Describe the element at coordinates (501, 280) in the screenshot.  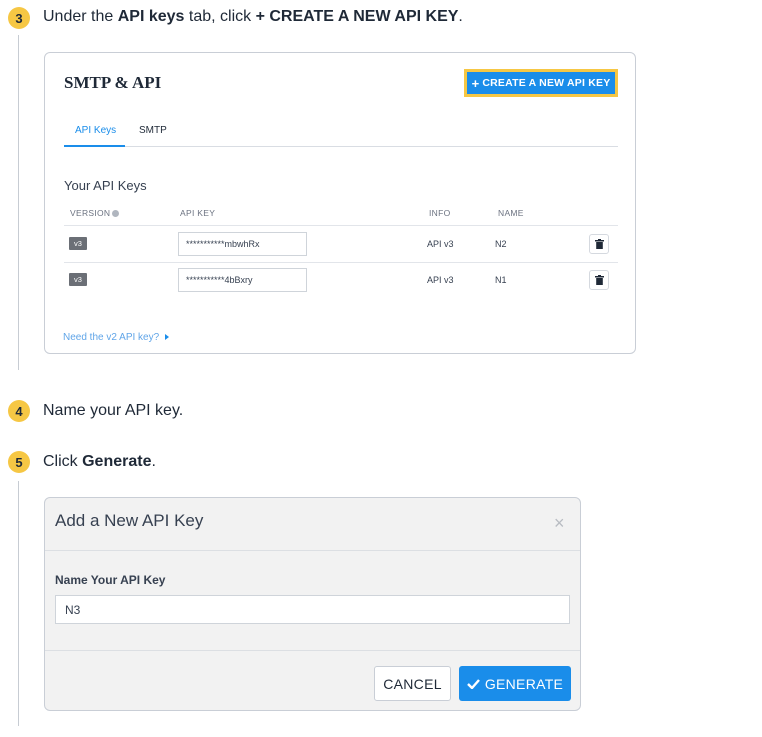
I see `row-name: N1` at that location.